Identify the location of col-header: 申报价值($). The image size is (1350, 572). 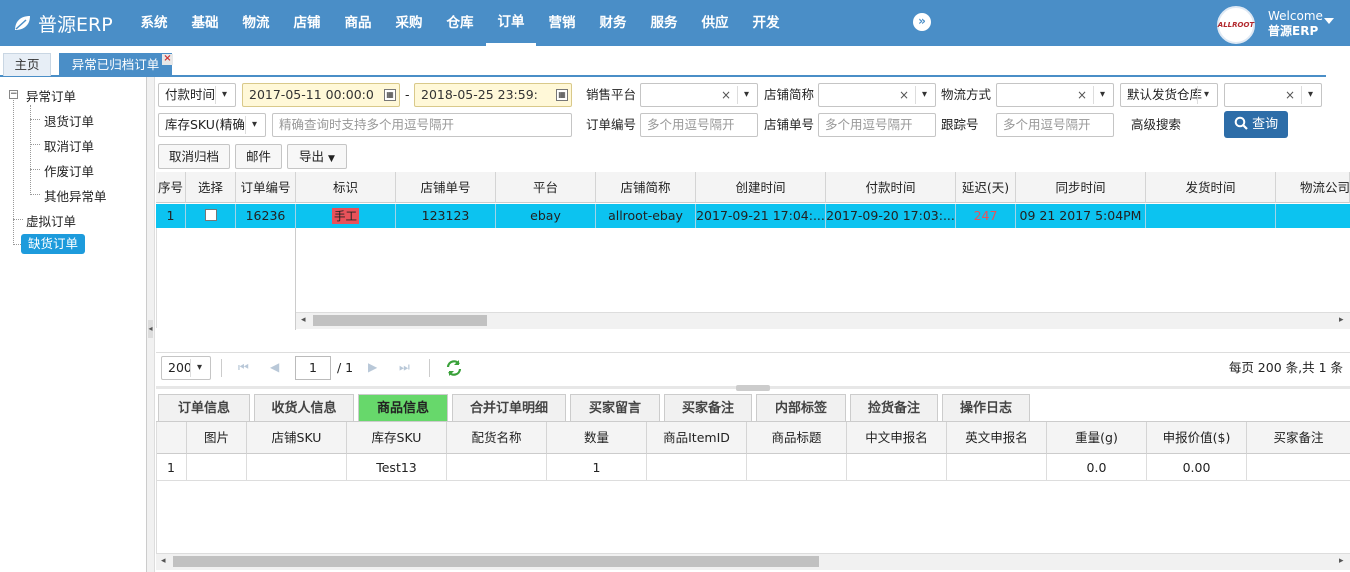
(1197, 438).